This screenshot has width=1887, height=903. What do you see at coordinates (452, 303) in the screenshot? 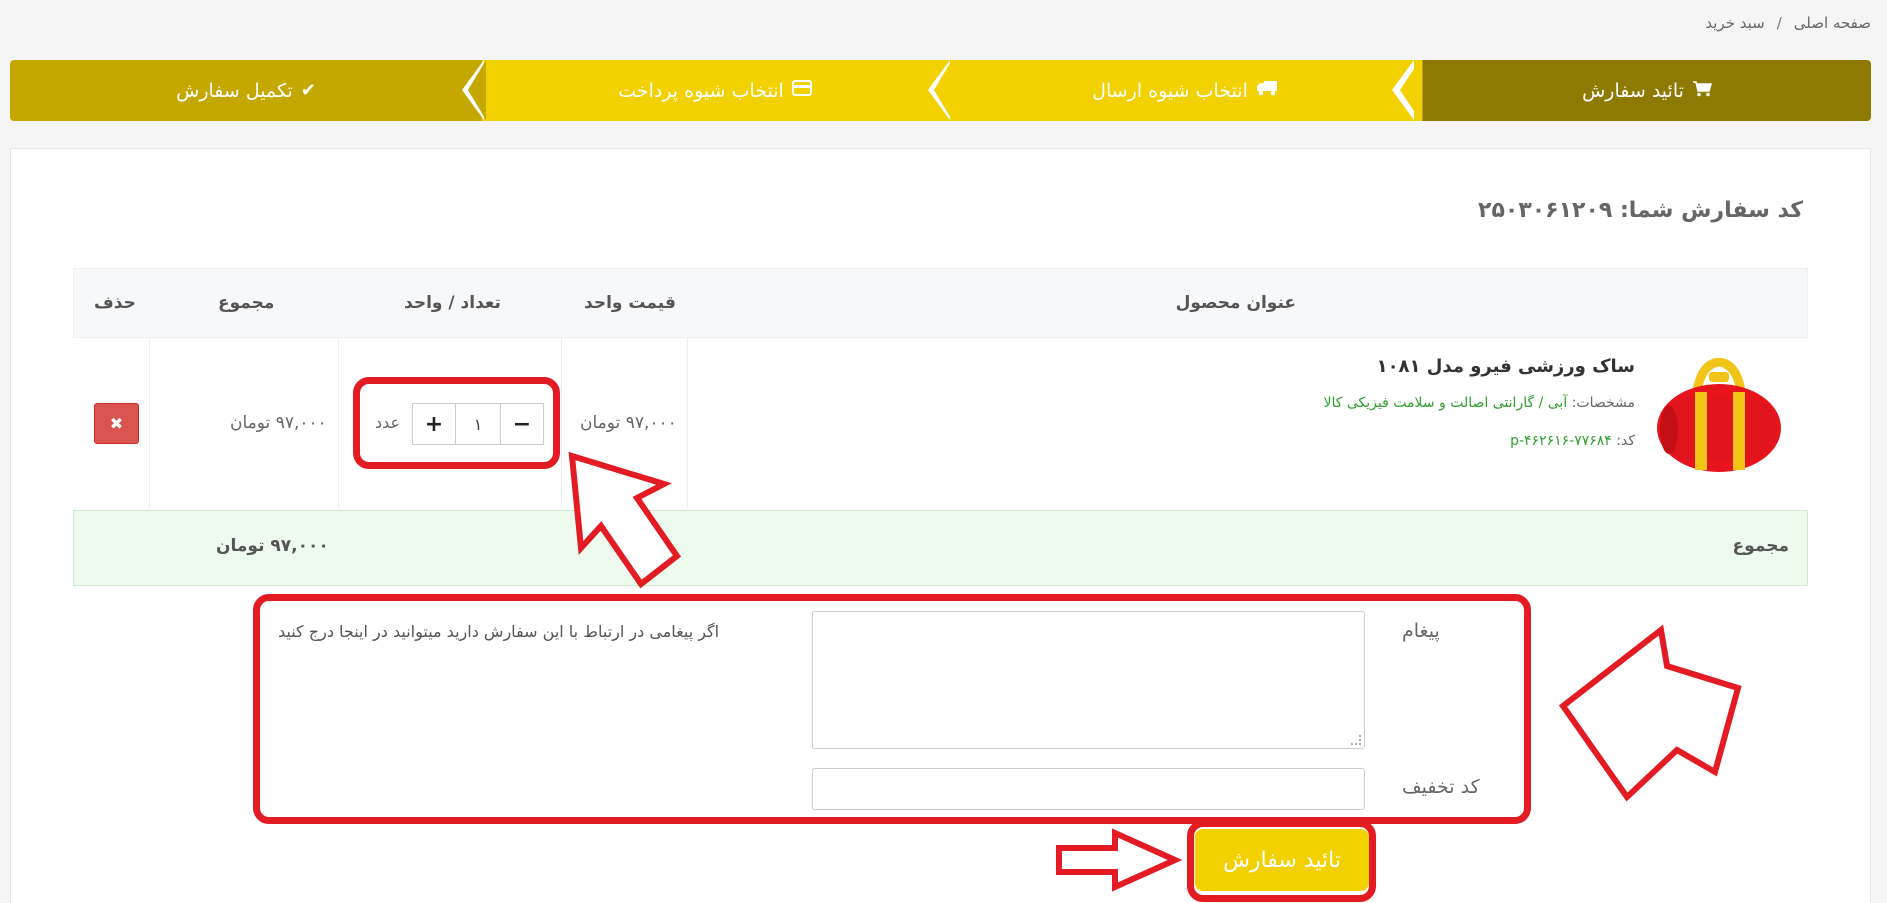
I see `header-qty: تعداد / واحد` at bounding box center [452, 303].